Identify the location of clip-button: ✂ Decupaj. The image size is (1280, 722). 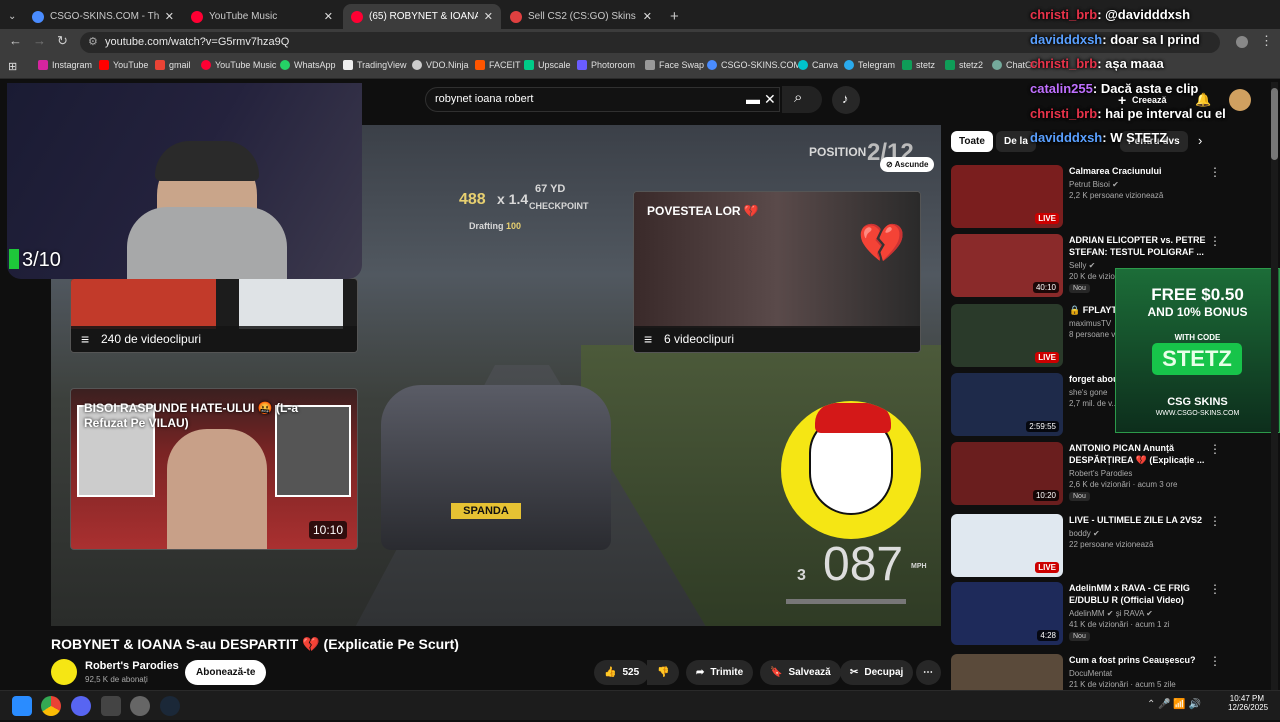
(877, 672).